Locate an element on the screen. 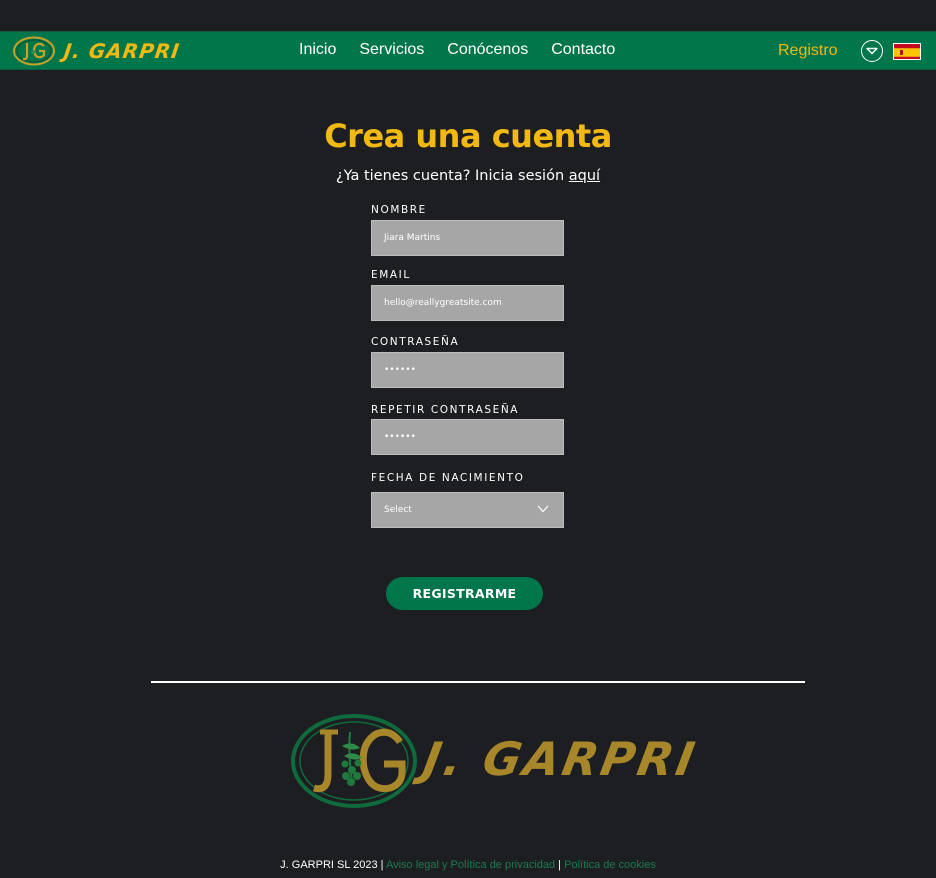  footer-logo: J. GARPRI is located at coordinates (495, 764).